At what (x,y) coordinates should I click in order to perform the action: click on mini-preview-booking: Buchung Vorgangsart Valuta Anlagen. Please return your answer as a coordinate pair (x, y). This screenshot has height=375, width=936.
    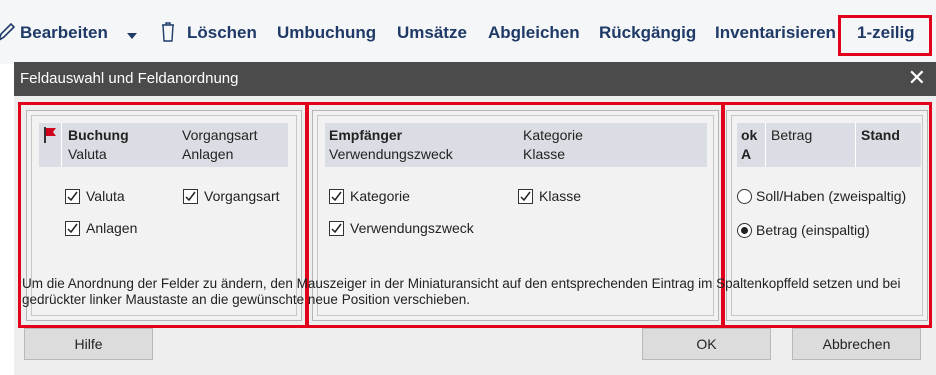
    Looking at the image, I should click on (163, 145).